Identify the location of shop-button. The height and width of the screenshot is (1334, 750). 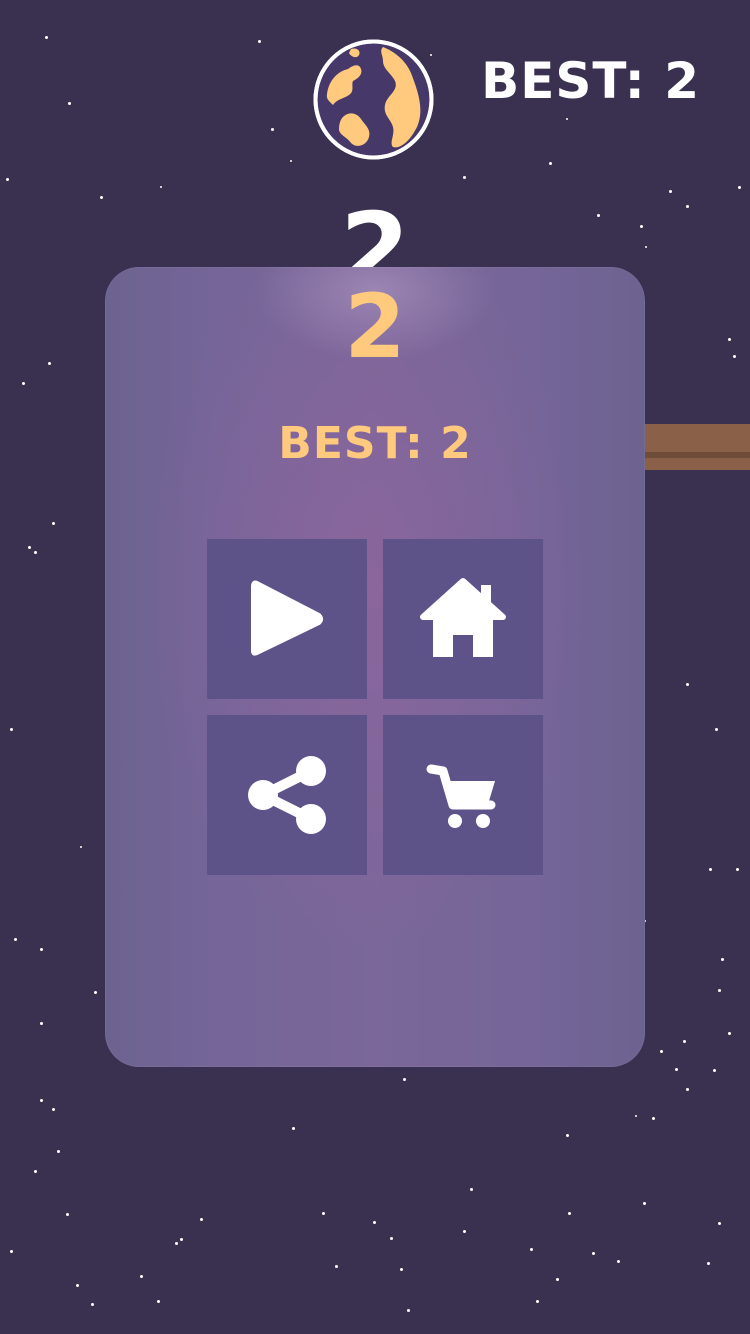
(463, 795).